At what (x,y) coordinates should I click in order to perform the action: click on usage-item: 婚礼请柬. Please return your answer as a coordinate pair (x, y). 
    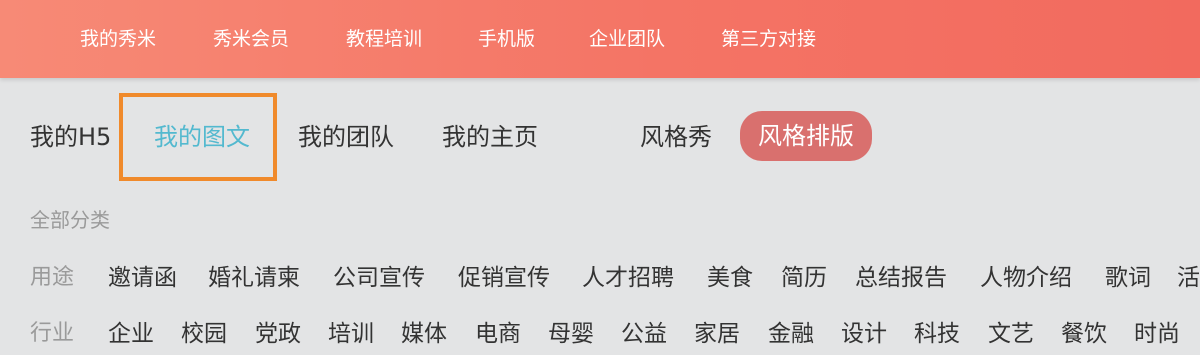
    Looking at the image, I should click on (254, 275).